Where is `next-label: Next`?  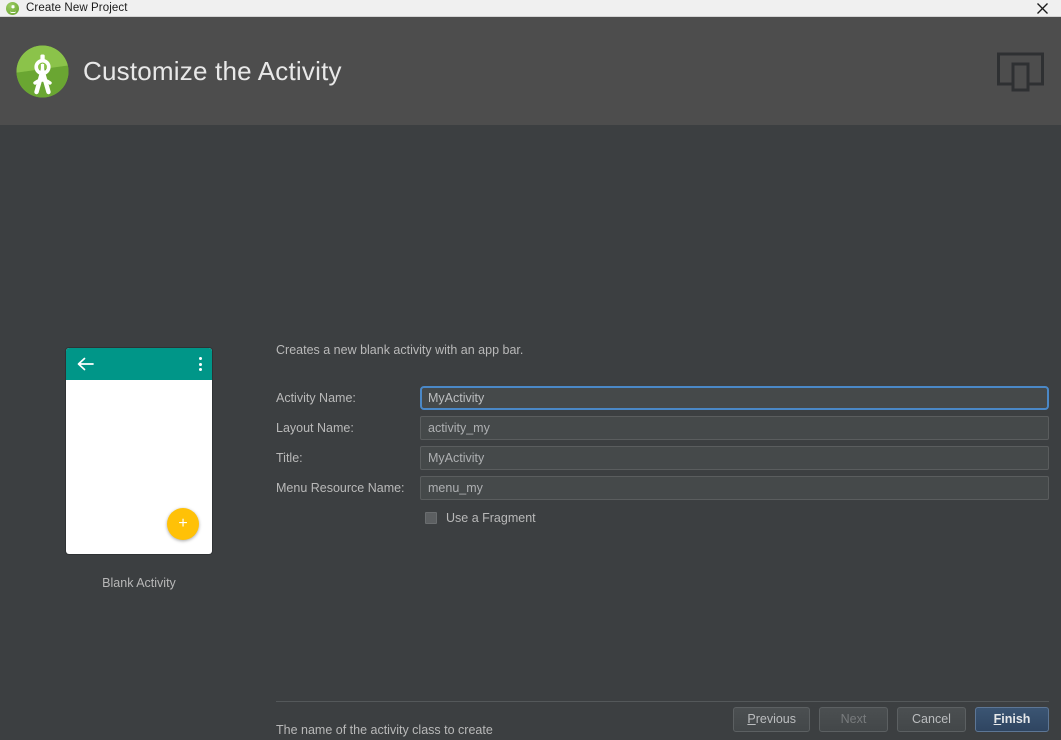
next-label: Next is located at coordinates (853, 719).